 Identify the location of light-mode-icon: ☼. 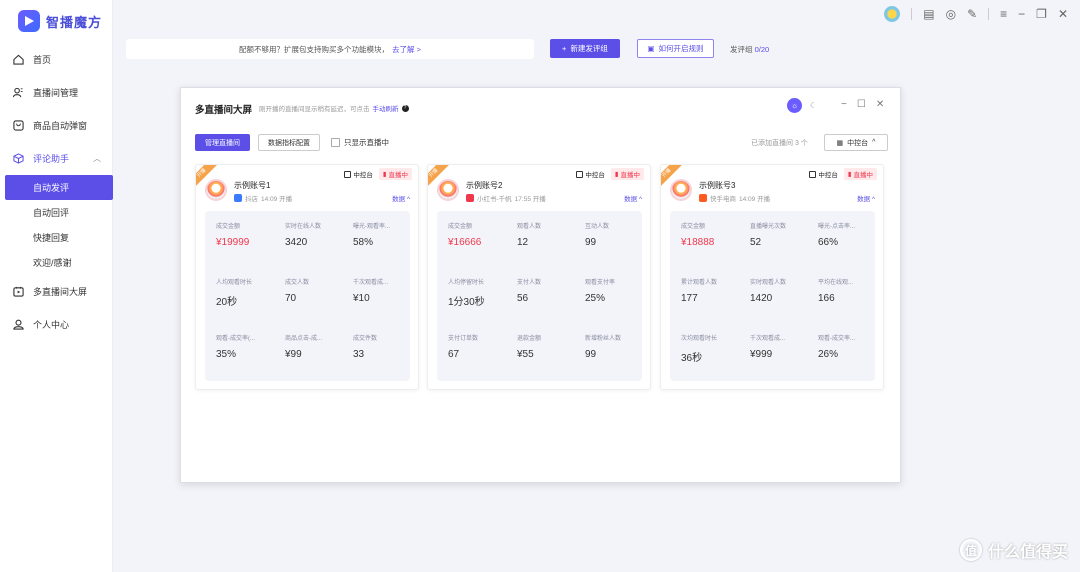
(794, 105).